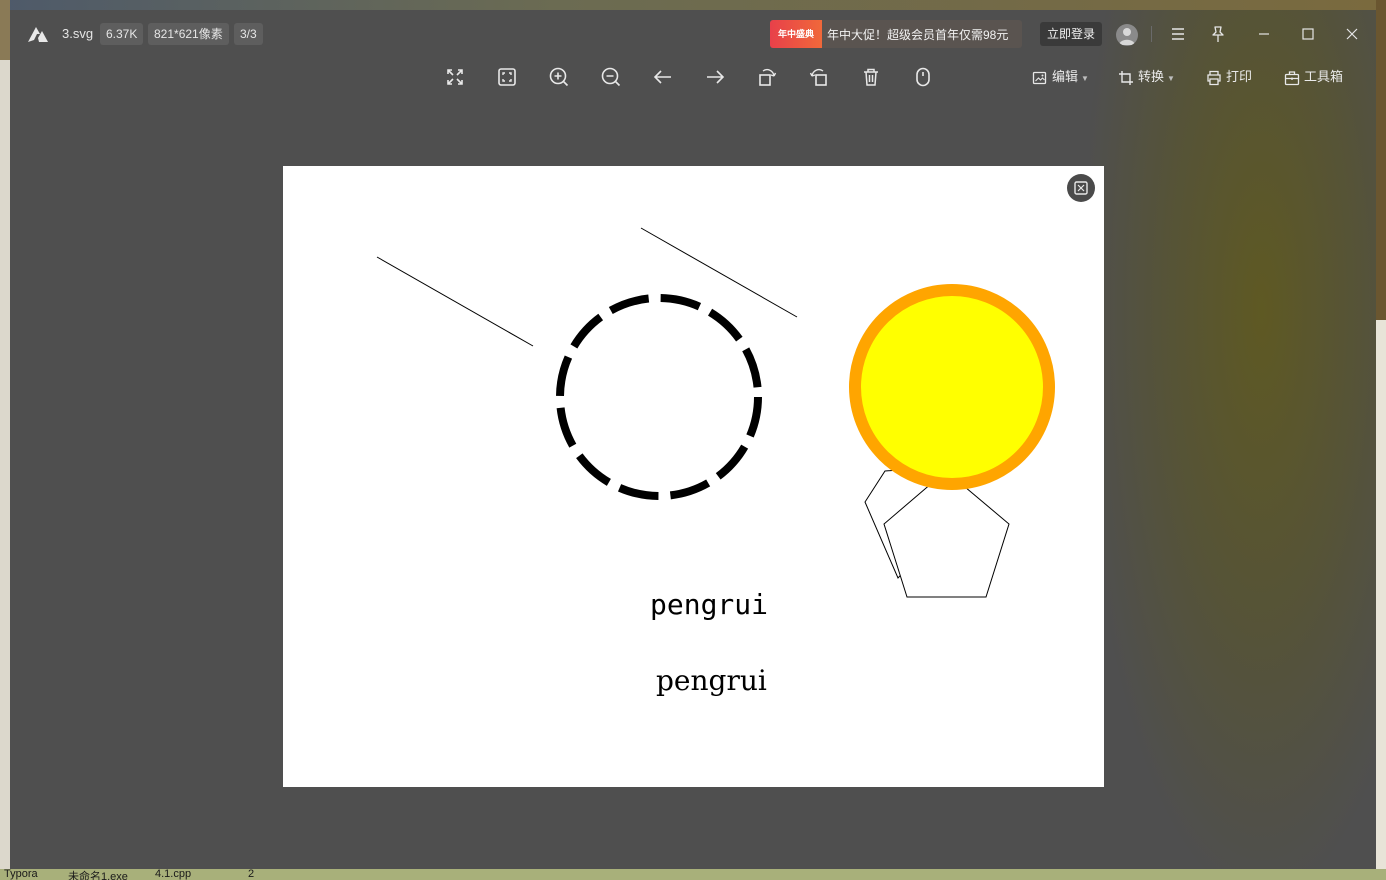 The image size is (1386, 880). I want to click on monospace-text: pengrui, so click(709, 604).